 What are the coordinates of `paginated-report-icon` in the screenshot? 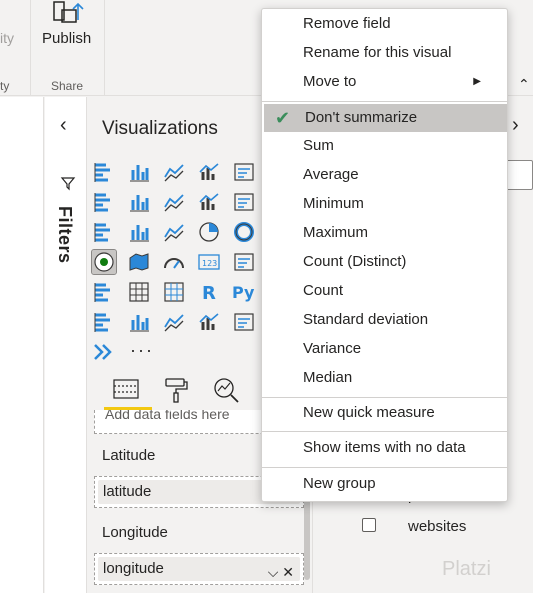 It's located at (209, 322).